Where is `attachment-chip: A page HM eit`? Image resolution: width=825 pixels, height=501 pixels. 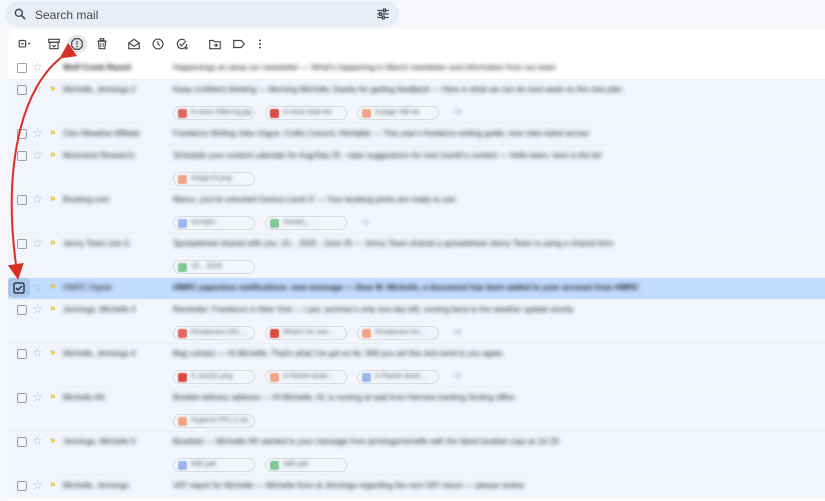
attachment-chip: A page HM eit is located at coordinates (398, 113).